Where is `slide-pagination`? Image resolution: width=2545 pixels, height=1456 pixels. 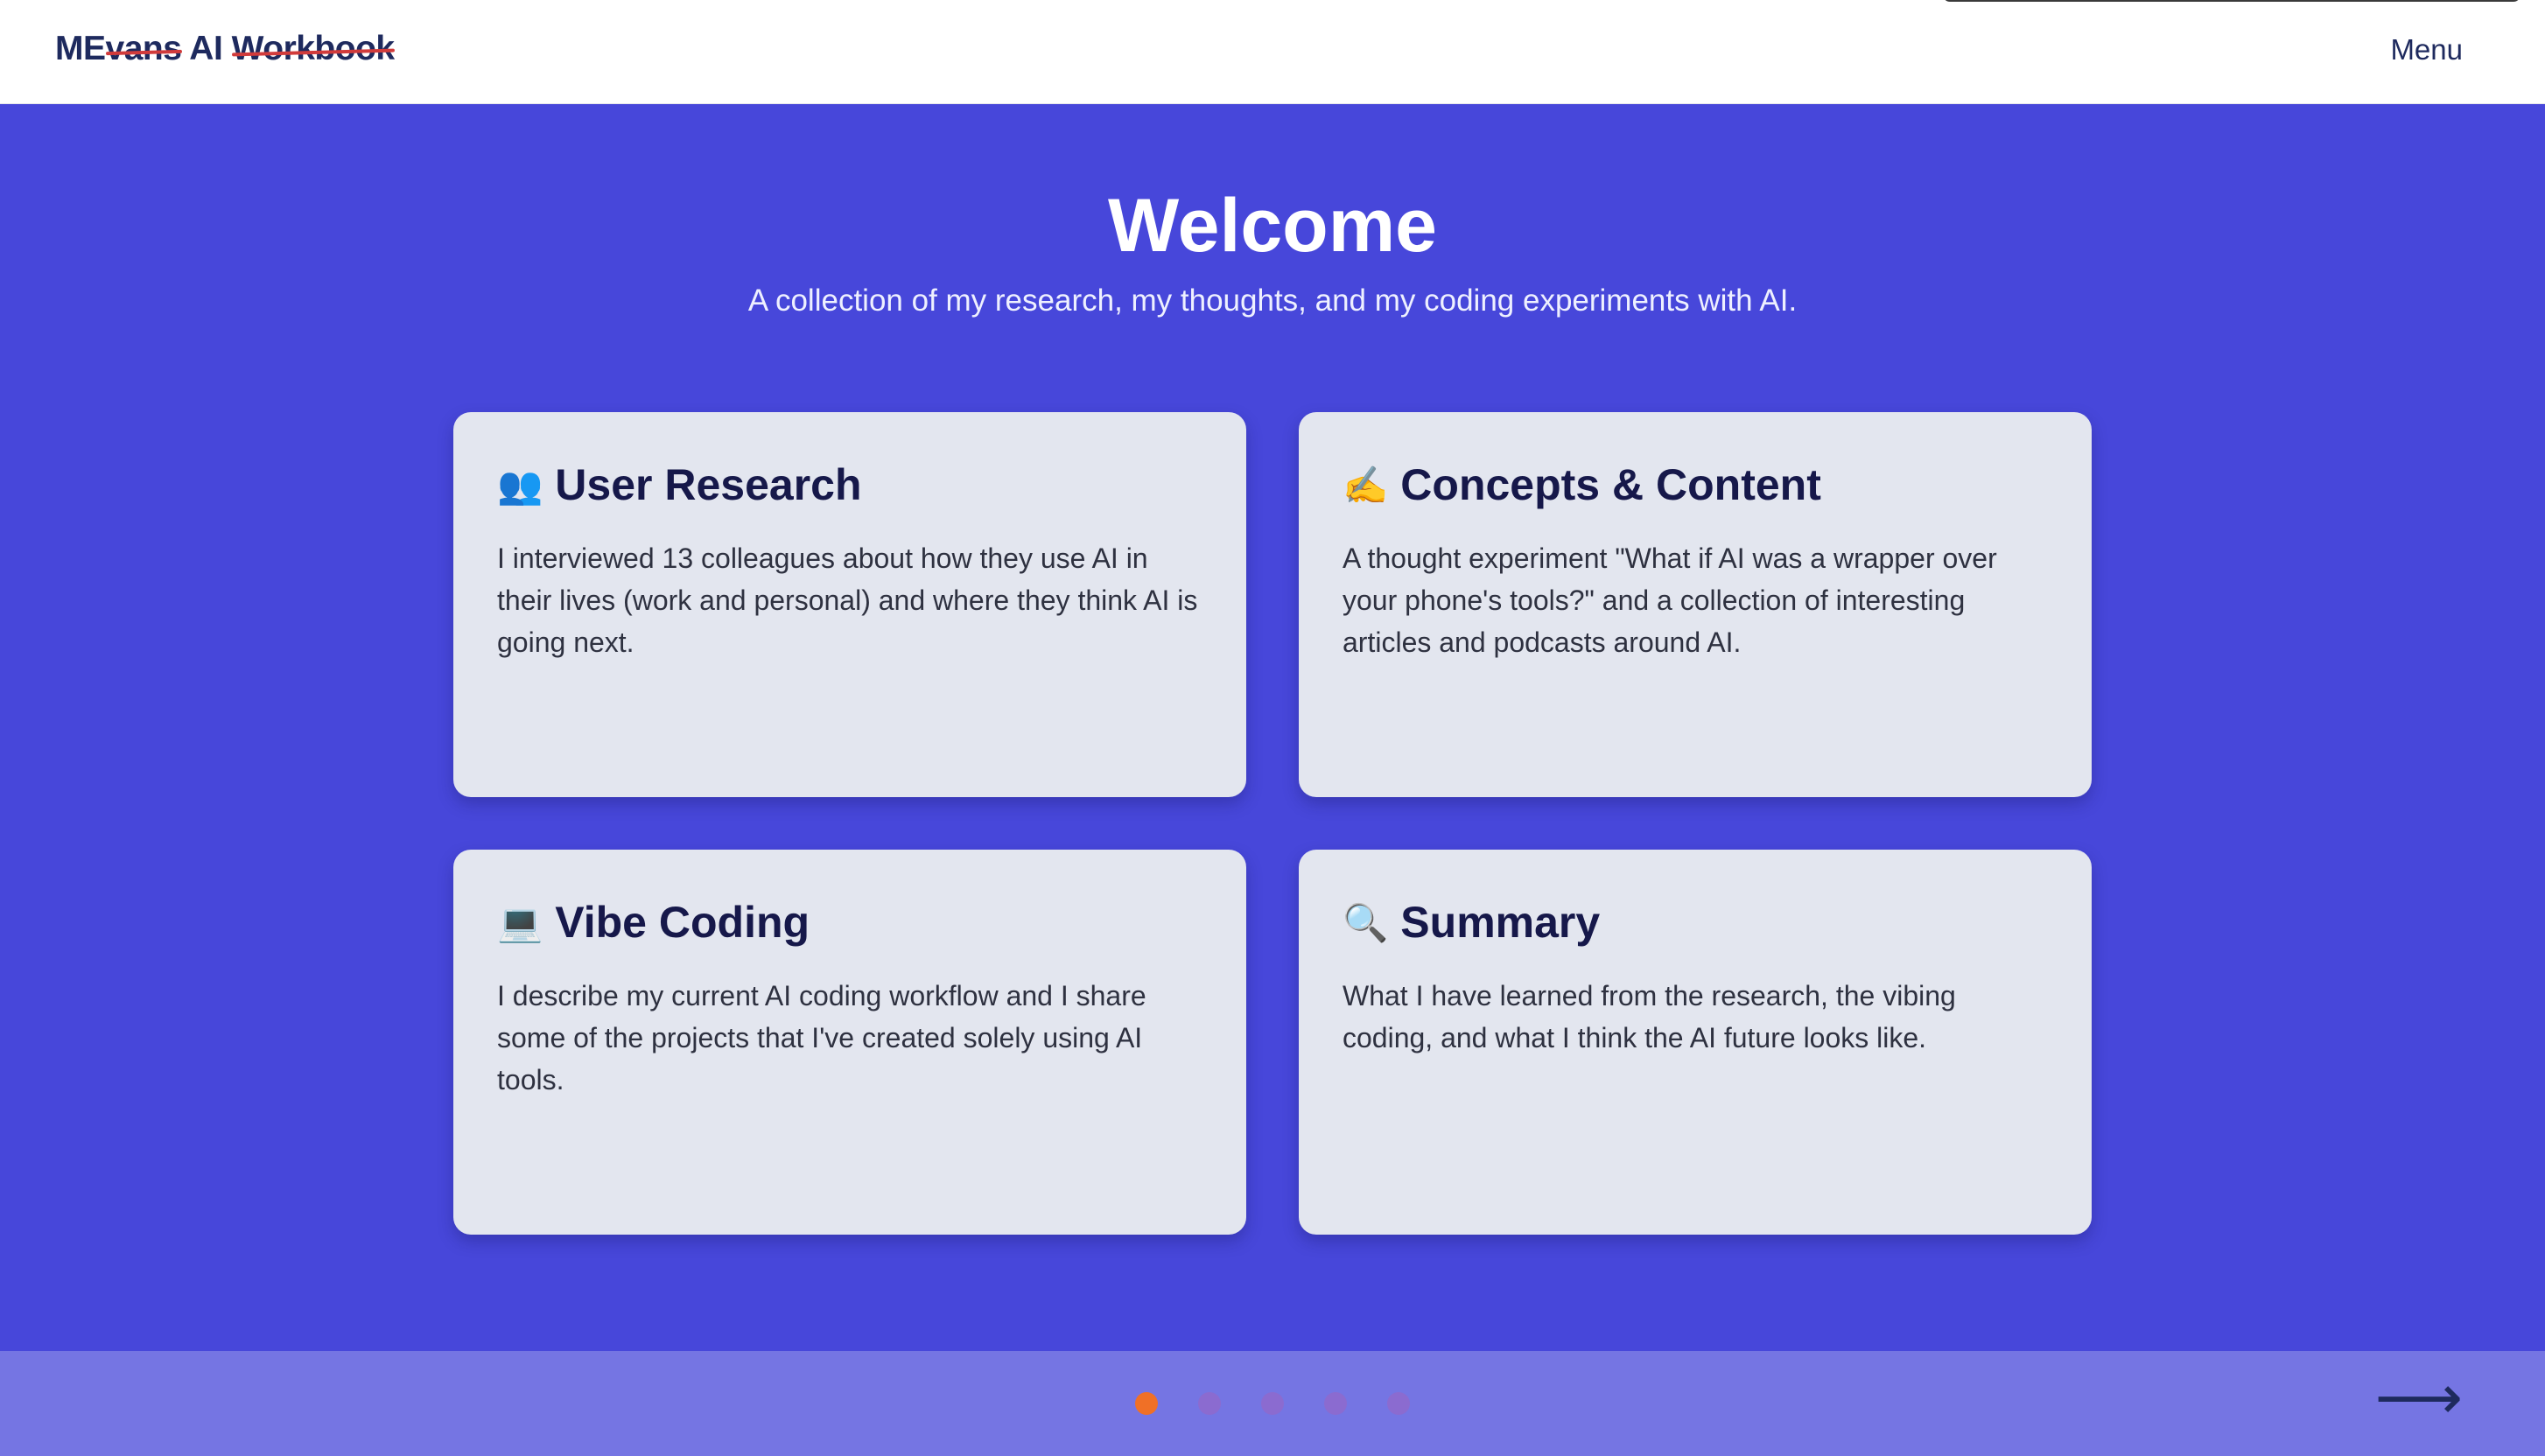 slide-pagination is located at coordinates (1272, 1403).